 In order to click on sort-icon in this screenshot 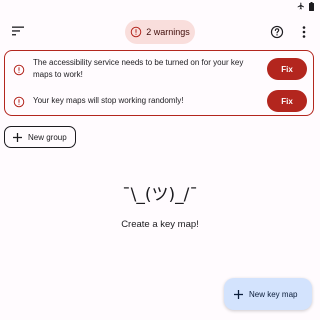, I will do `click(18, 32)`.